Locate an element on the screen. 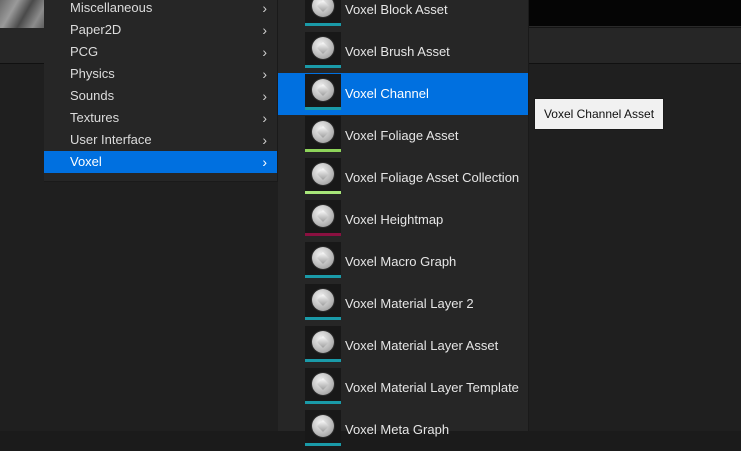 This screenshot has width=741, height=451. category-item-textures: Textures › is located at coordinates (160, 118).